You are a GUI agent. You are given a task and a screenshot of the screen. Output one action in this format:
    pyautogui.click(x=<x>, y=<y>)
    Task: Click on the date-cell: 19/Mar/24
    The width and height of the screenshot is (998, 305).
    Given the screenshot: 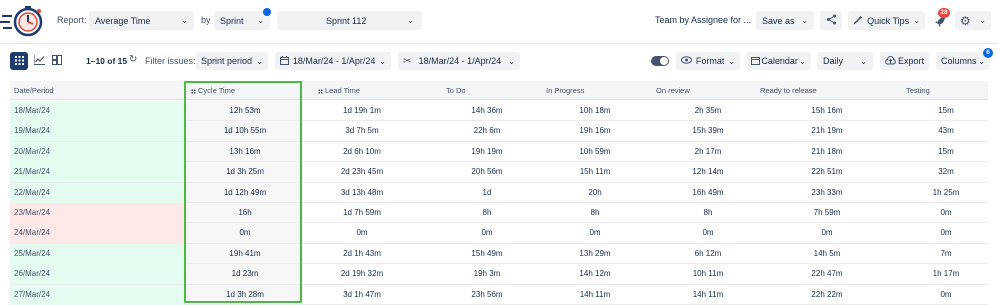 What is the action you would take?
    pyautogui.click(x=97, y=131)
    